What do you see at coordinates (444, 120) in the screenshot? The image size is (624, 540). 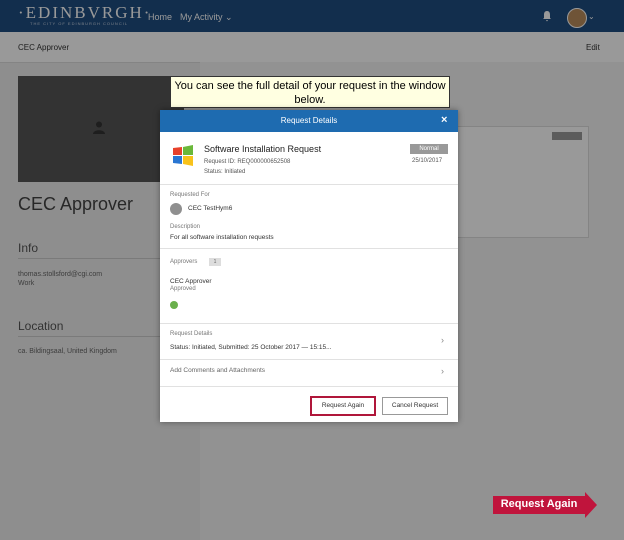 I see `close-icon: ×` at bounding box center [444, 120].